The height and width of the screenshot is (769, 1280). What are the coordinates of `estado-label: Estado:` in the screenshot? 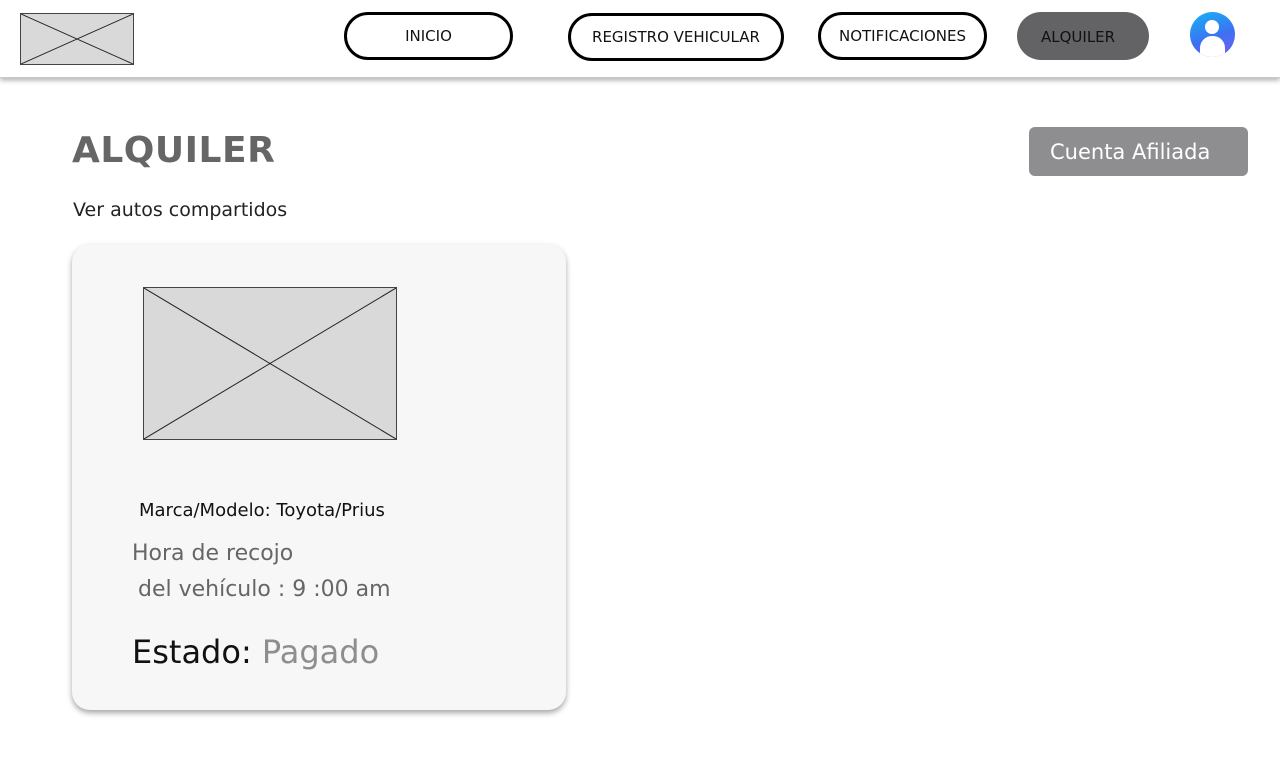 It's located at (197, 652).